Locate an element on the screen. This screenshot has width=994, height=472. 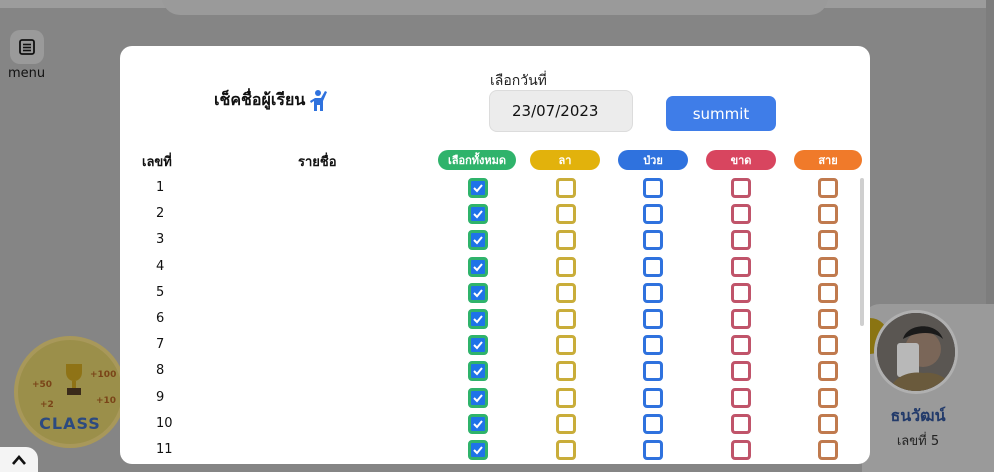
class-badge: +50 +100 +2 +10 CLASS is located at coordinates (70, 392).